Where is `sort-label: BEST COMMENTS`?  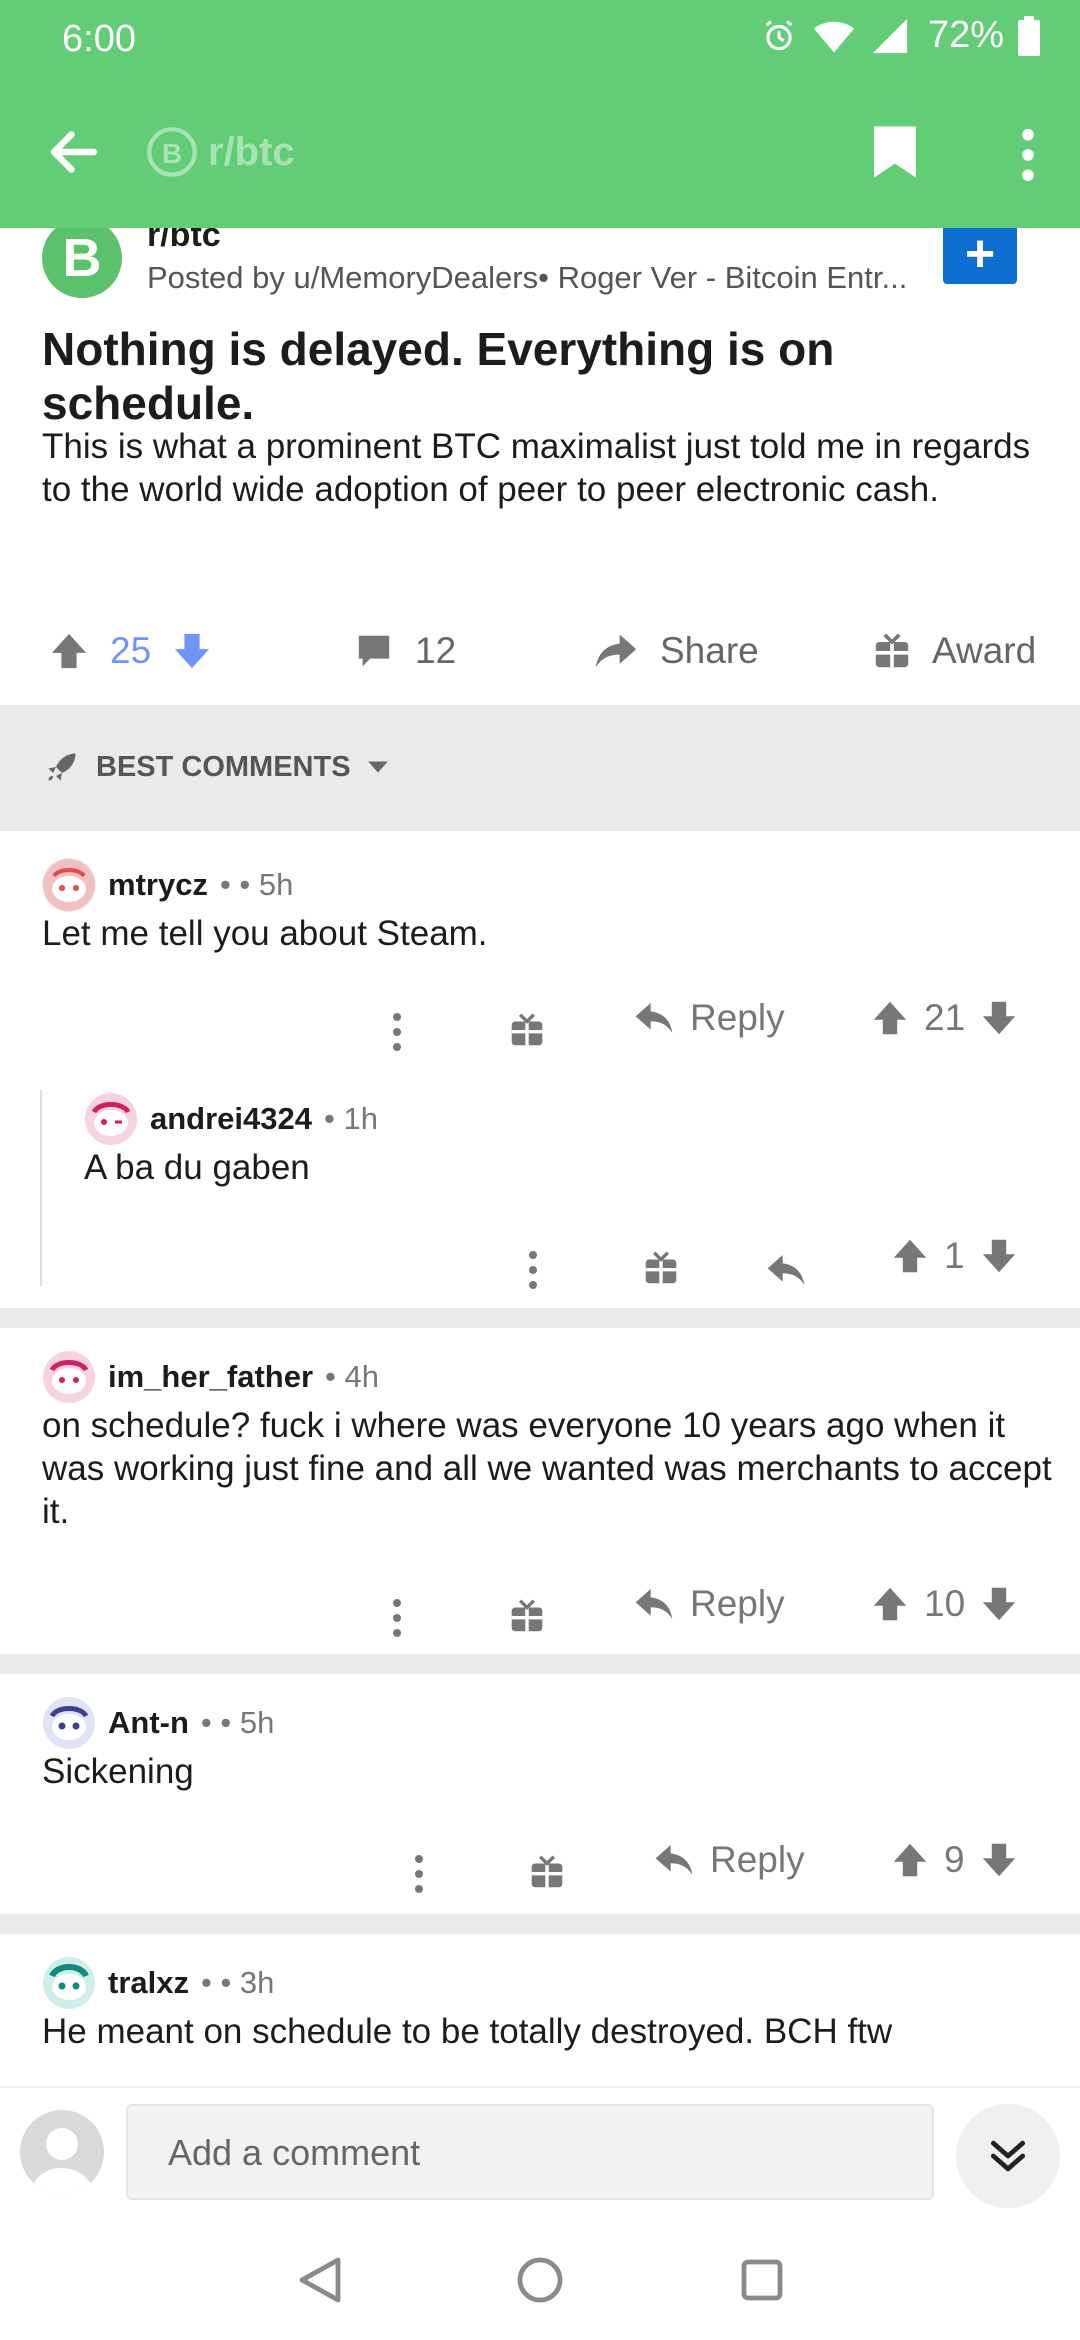
sort-label: BEST COMMENTS is located at coordinates (223, 766).